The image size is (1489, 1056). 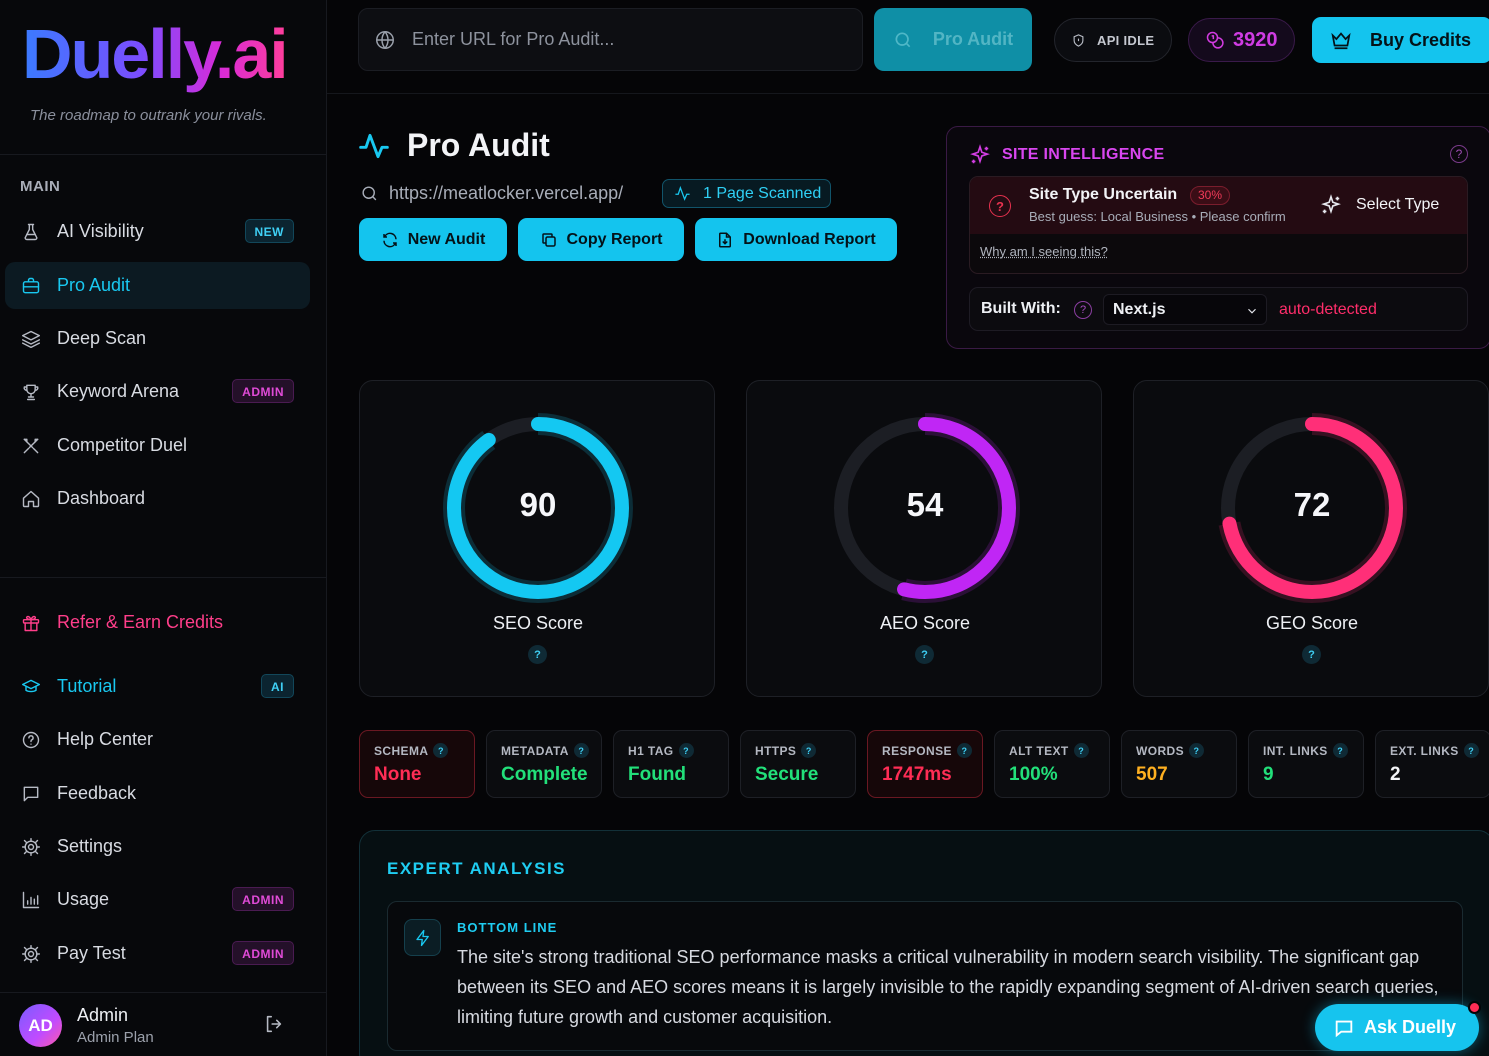 What do you see at coordinates (786, 750) in the screenshot?
I see `metric-label: HTTPS?` at bounding box center [786, 750].